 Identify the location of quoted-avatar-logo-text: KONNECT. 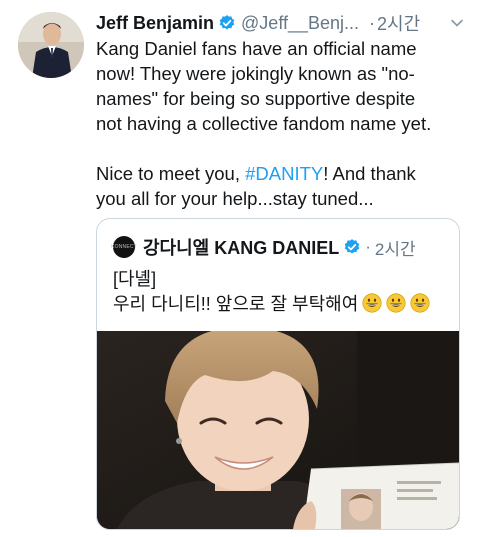
(124, 247).